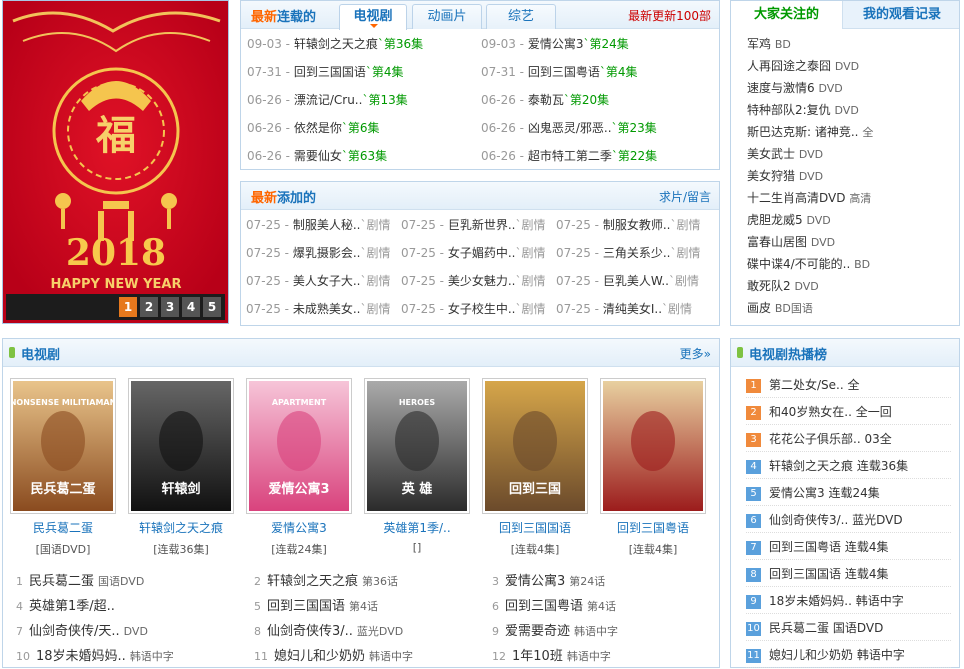  What do you see at coordinates (299, 527) in the screenshot?
I see `poster-title: 爱情公寓3` at bounding box center [299, 527].